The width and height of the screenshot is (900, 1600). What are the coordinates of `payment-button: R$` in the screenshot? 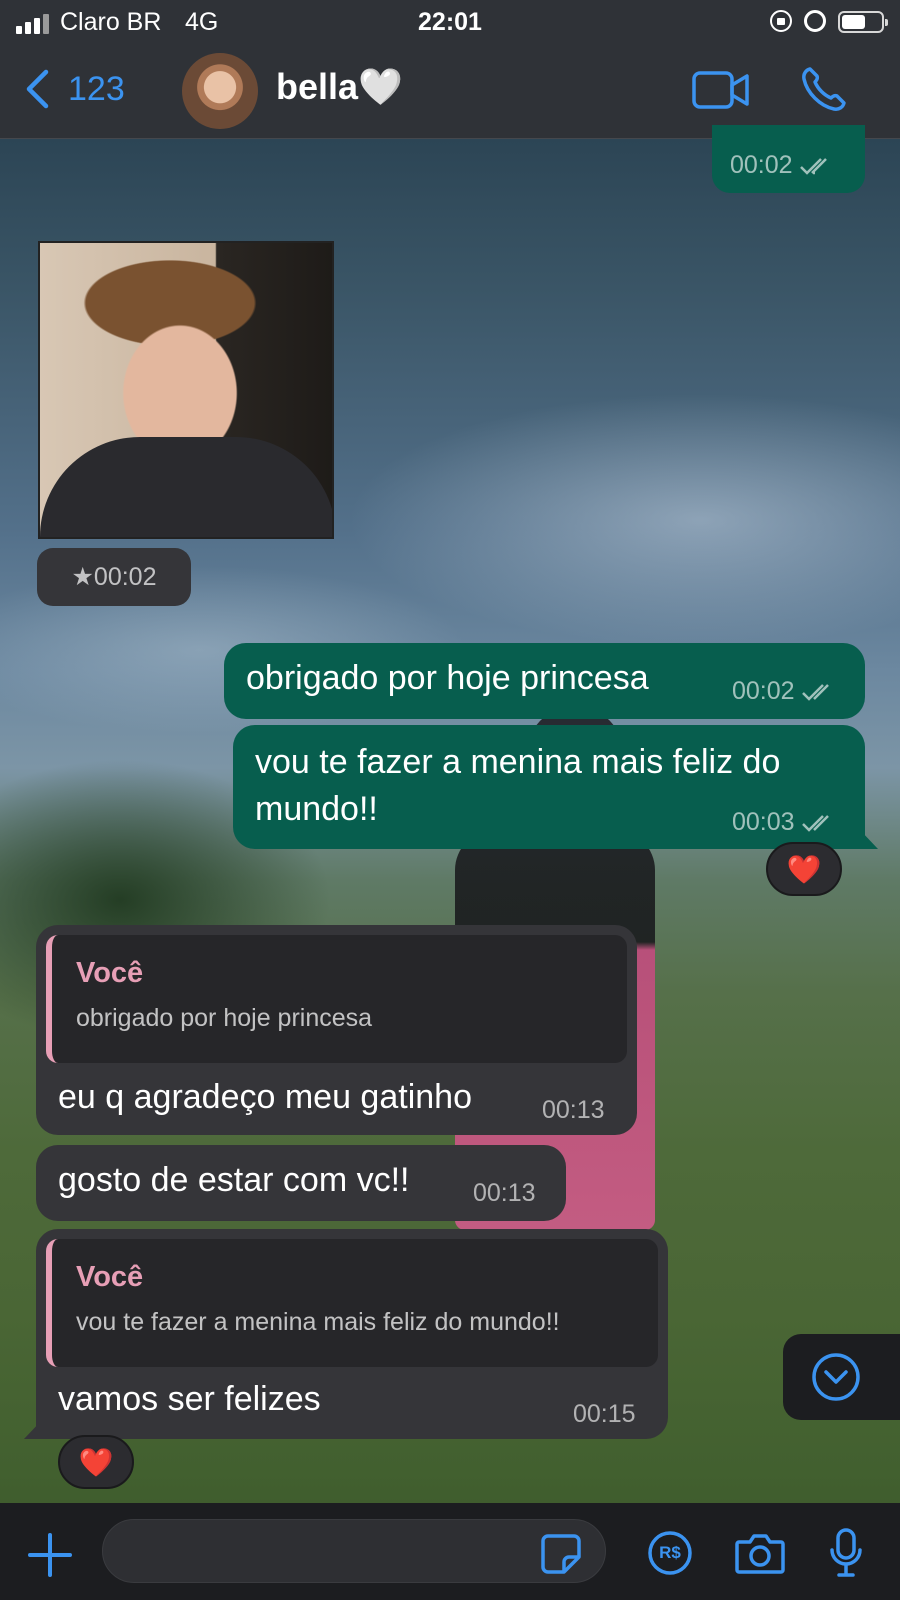 It's located at (670, 1555).